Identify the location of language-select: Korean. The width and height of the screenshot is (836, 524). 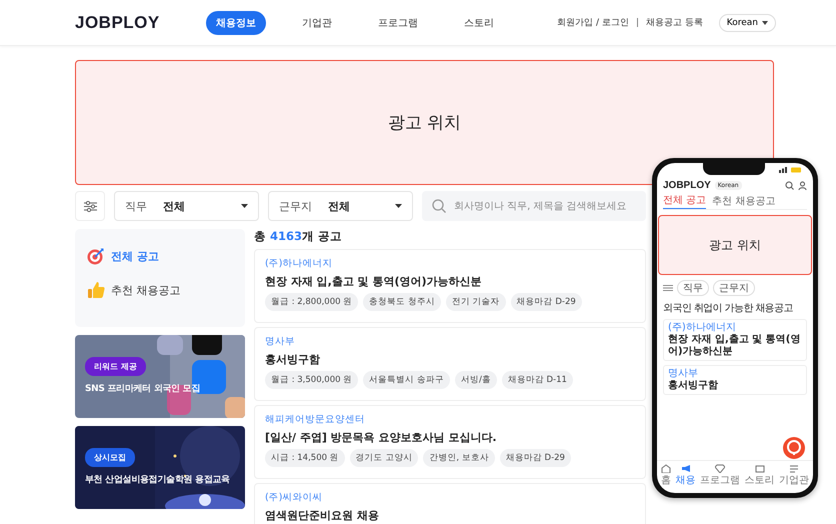
(747, 23).